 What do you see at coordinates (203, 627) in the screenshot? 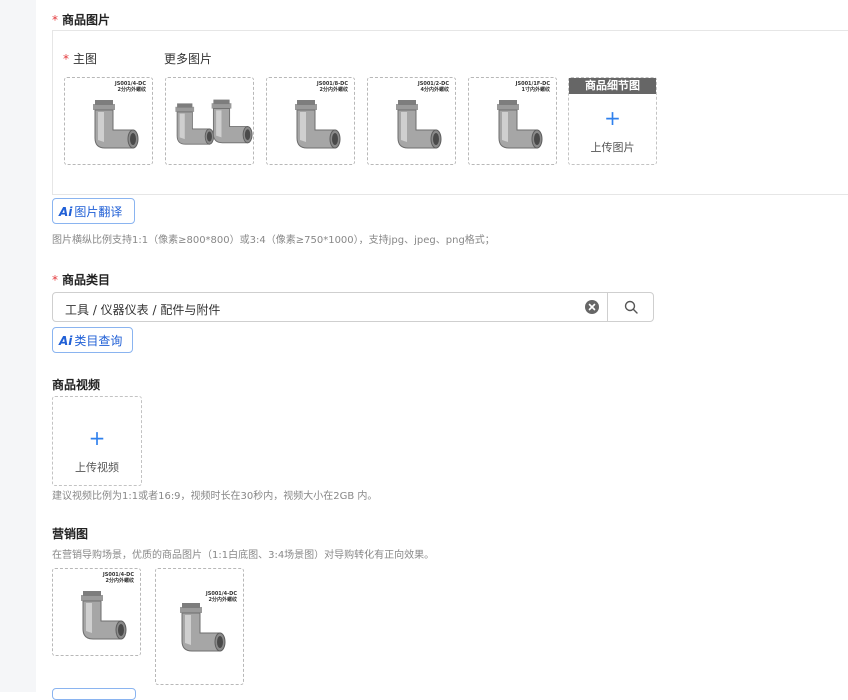
I see `fitting-image` at bounding box center [203, 627].